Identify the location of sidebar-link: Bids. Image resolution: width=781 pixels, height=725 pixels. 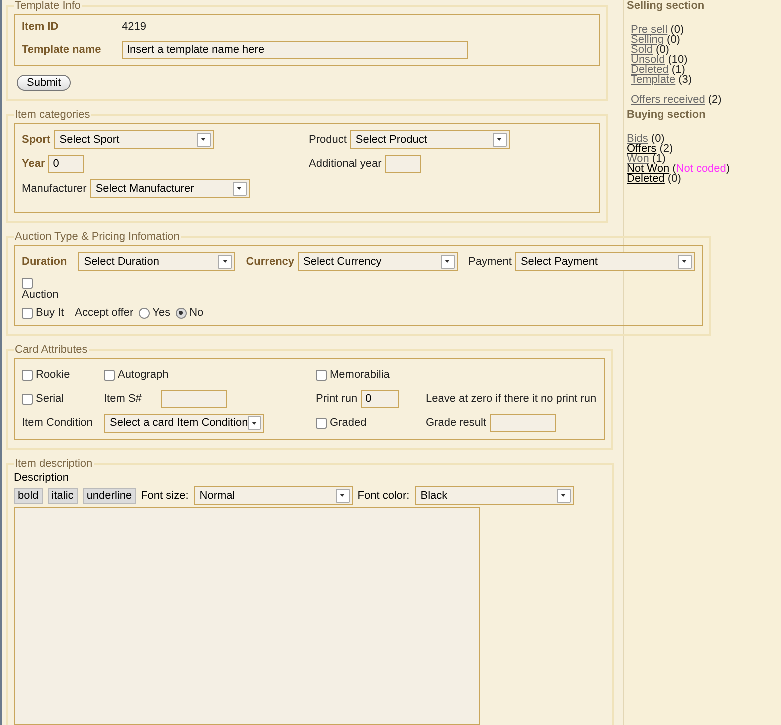
(637, 139).